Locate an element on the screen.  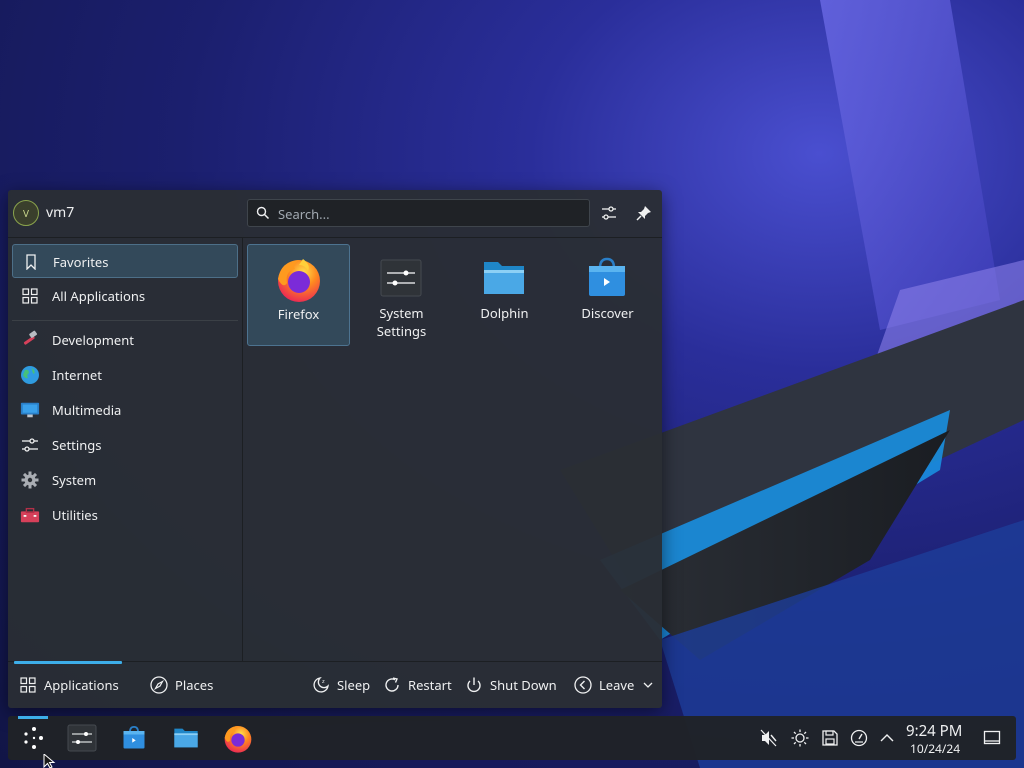
action-label: Restart is located at coordinates (430, 685).